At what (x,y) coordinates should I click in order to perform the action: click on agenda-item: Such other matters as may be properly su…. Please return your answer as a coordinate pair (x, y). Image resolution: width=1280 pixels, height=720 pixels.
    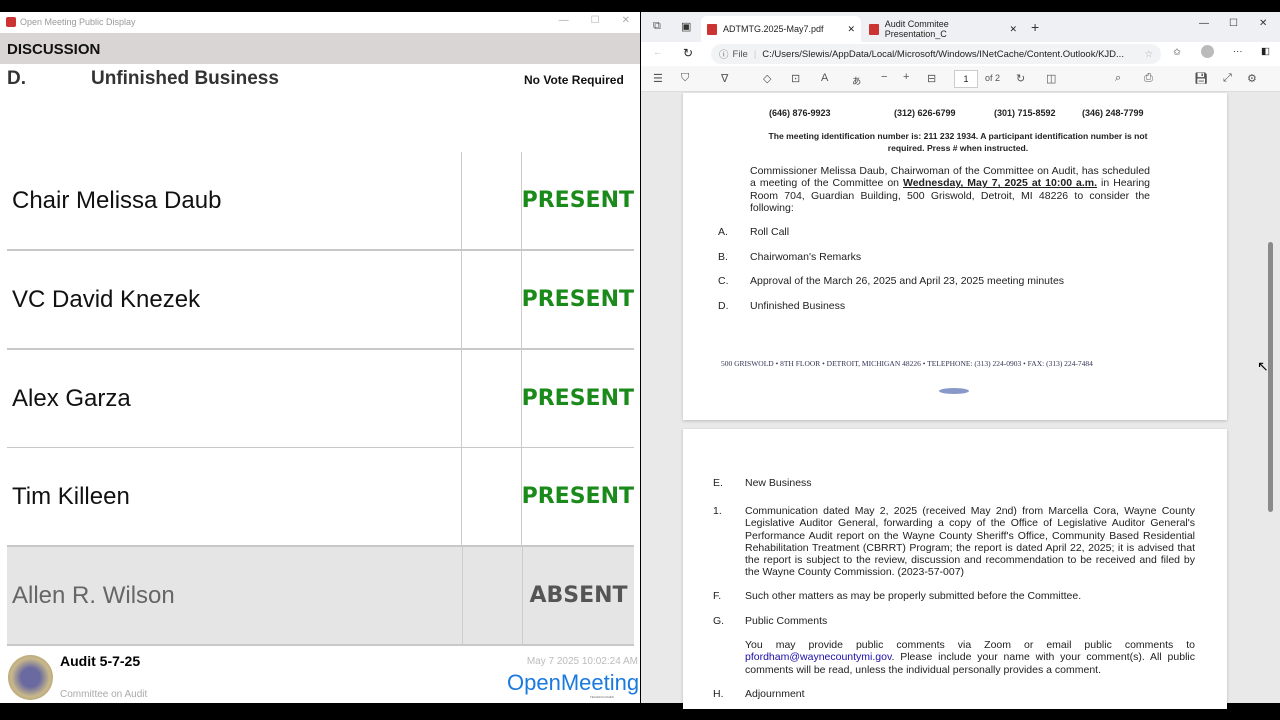
    Looking at the image, I should click on (913, 596).